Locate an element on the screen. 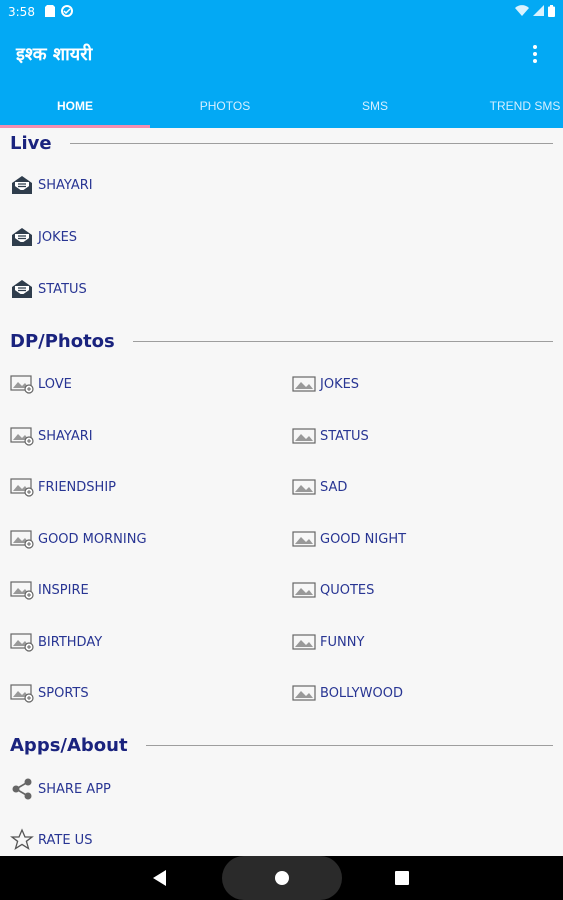  overflow-menu-icon is located at coordinates (535, 54).